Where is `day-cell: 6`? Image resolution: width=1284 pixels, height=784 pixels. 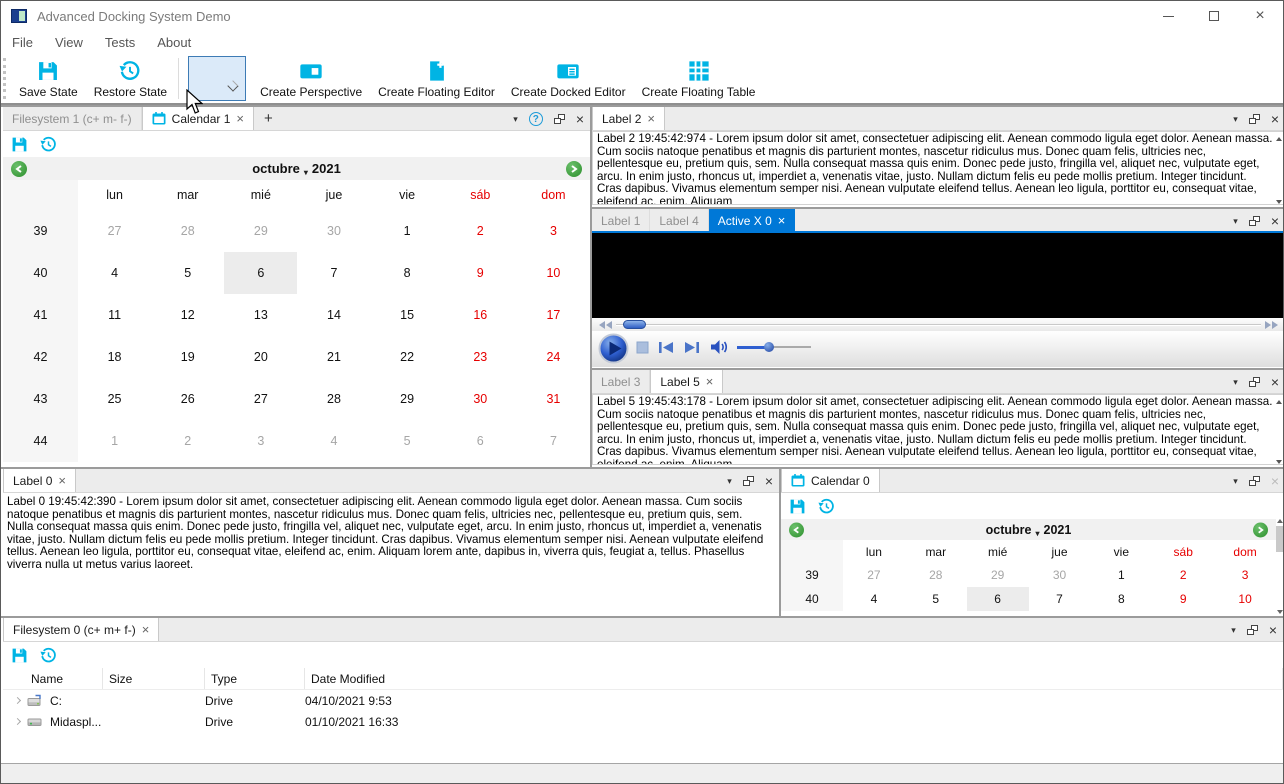
day-cell: 6 is located at coordinates (480, 441).